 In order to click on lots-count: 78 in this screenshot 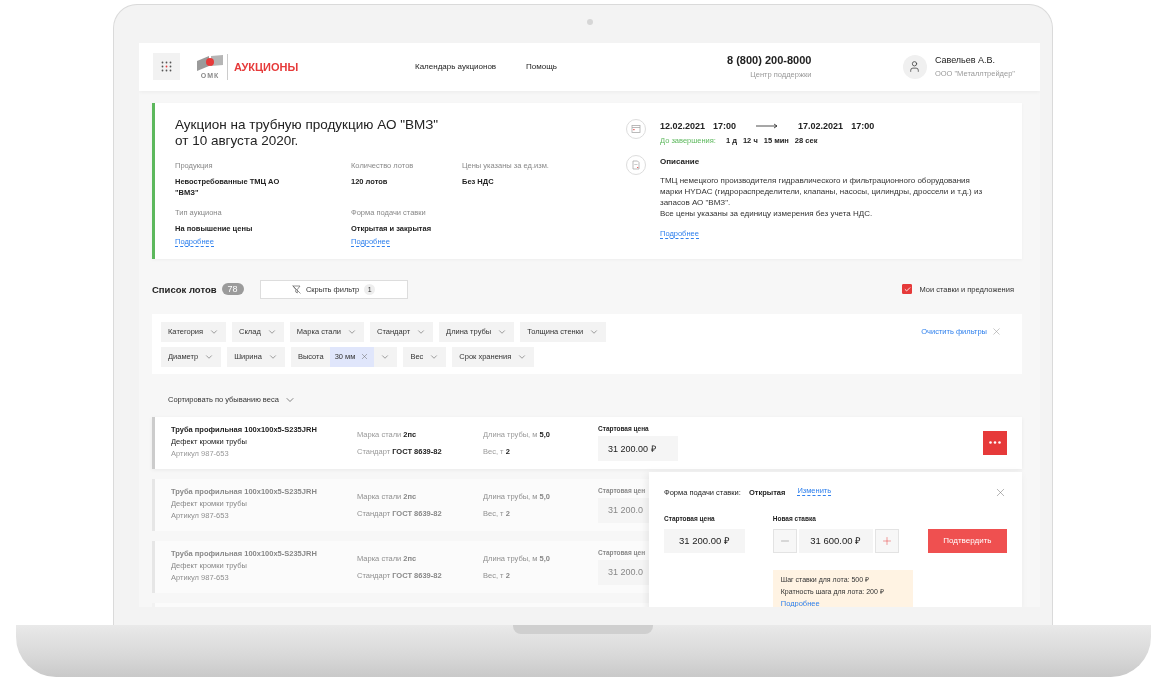, I will do `click(232, 289)`.